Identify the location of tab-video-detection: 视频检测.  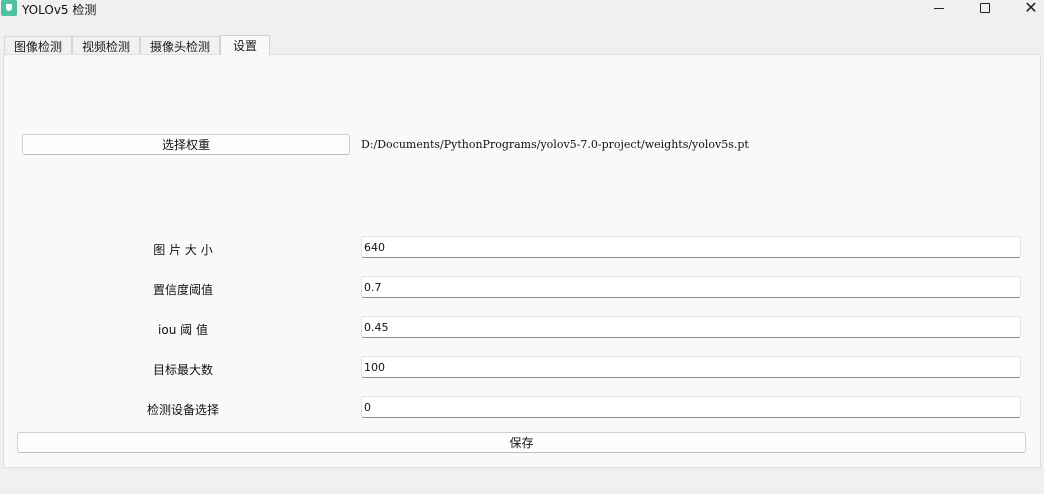
(106, 45).